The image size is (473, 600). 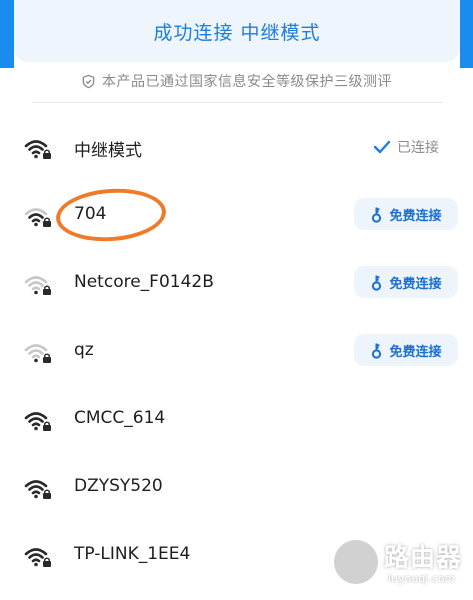 I want to click on network-ssid: CMCC_614, so click(x=120, y=418).